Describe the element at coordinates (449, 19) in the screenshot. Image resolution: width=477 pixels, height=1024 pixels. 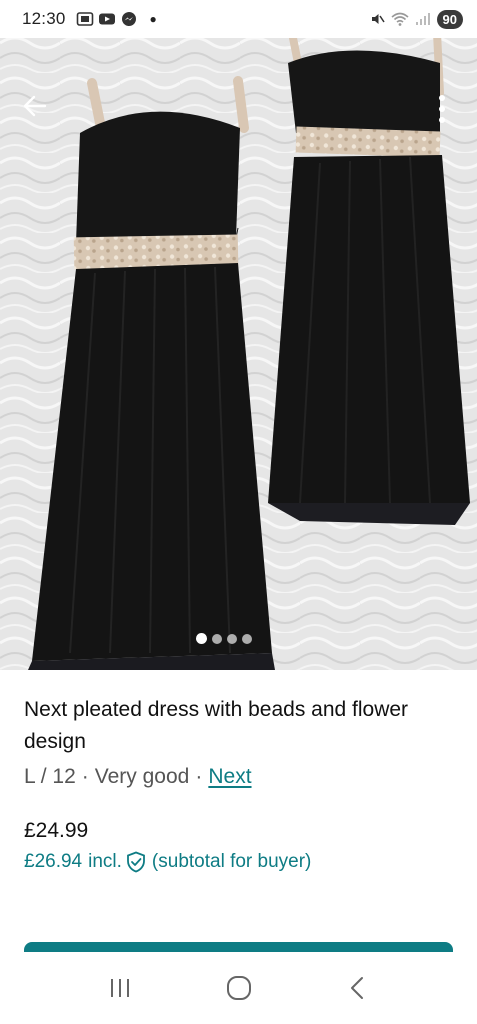
I see `battery-indicator: 90` at that location.